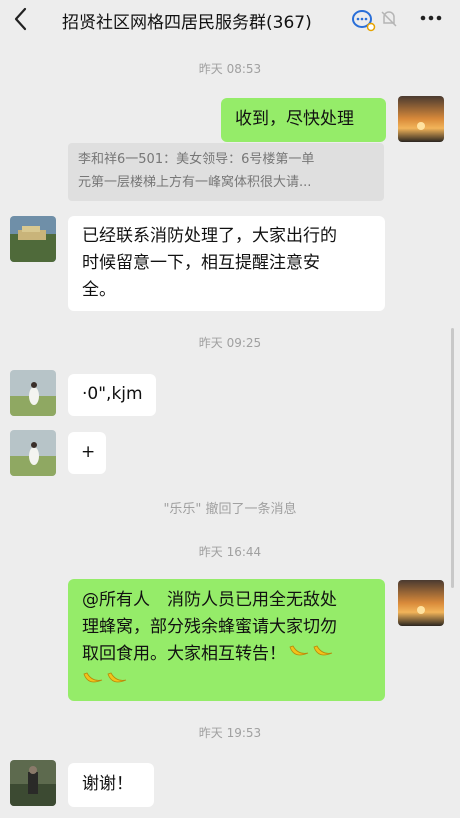 This screenshot has height=818, width=460. I want to click on scrollbar, so click(452, 458).